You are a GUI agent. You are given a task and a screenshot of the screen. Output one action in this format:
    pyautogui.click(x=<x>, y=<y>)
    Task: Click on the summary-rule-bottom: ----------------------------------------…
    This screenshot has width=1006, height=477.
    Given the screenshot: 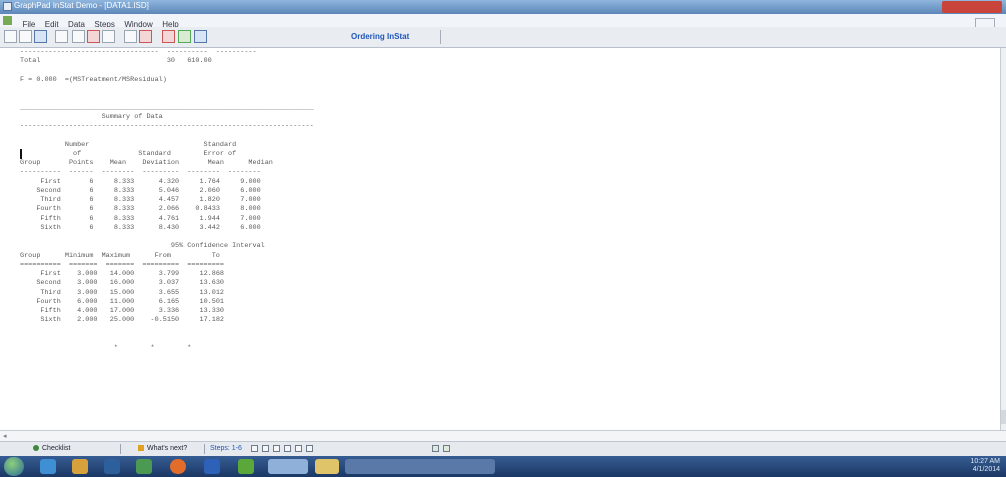 What is the action you would take?
    pyautogui.click(x=167, y=126)
    